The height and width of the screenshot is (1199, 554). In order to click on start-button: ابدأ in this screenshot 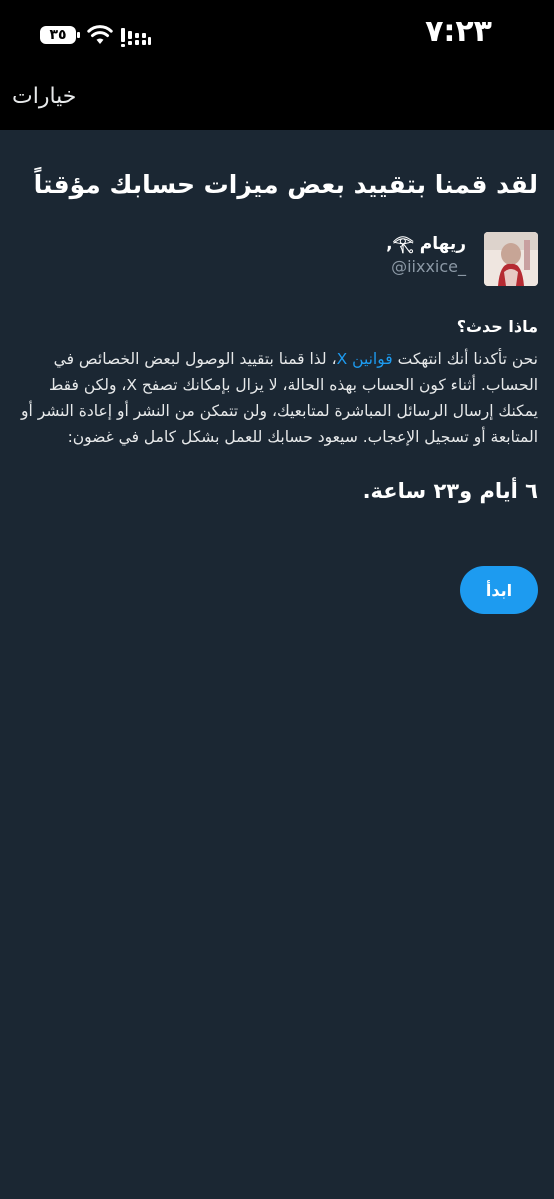, I will do `click(499, 590)`.